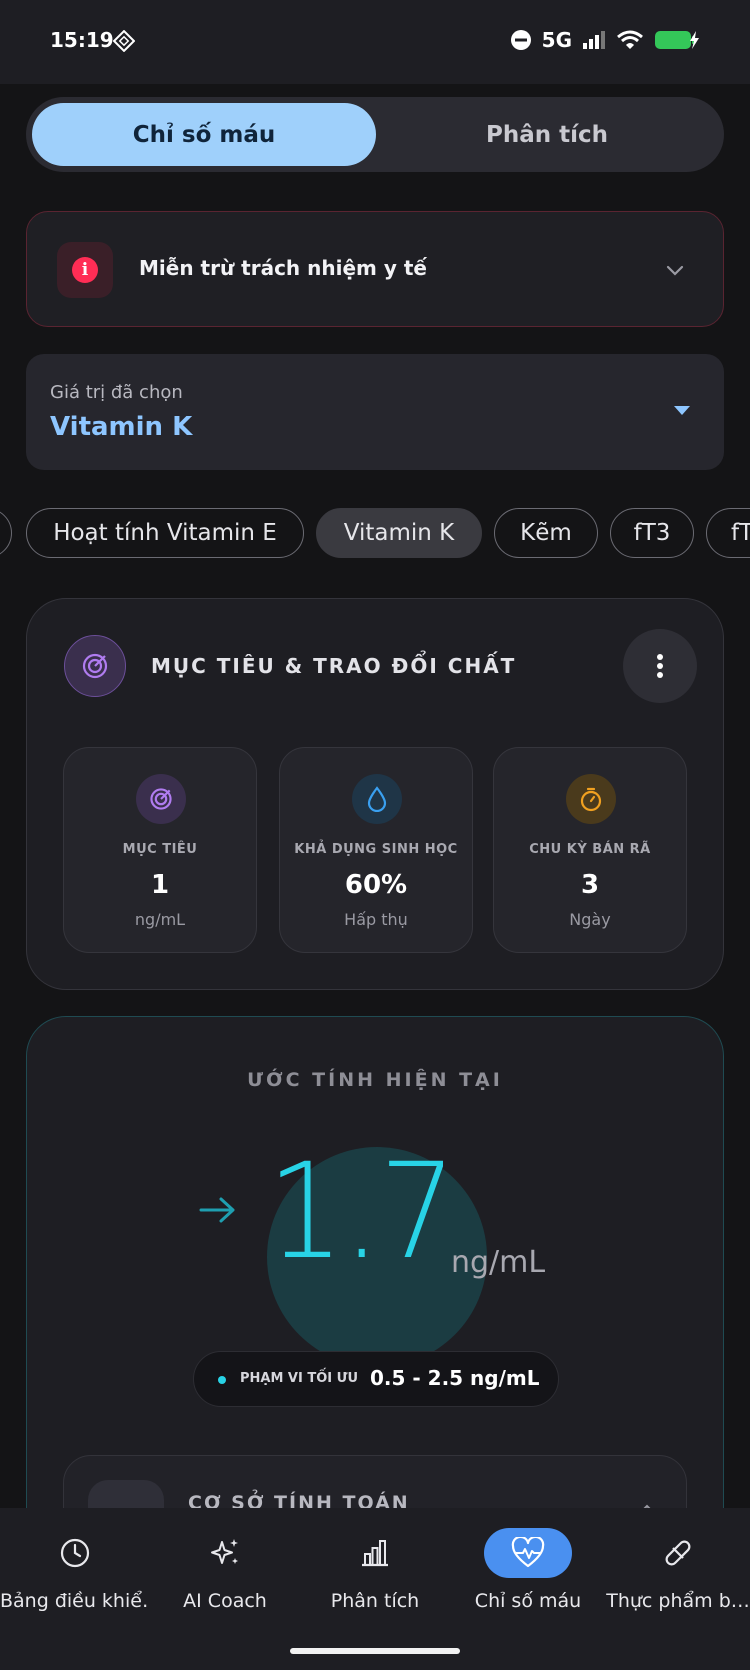 This screenshot has width=750, height=1670. I want to click on stat-unit: Hấp thụ, so click(376, 919).